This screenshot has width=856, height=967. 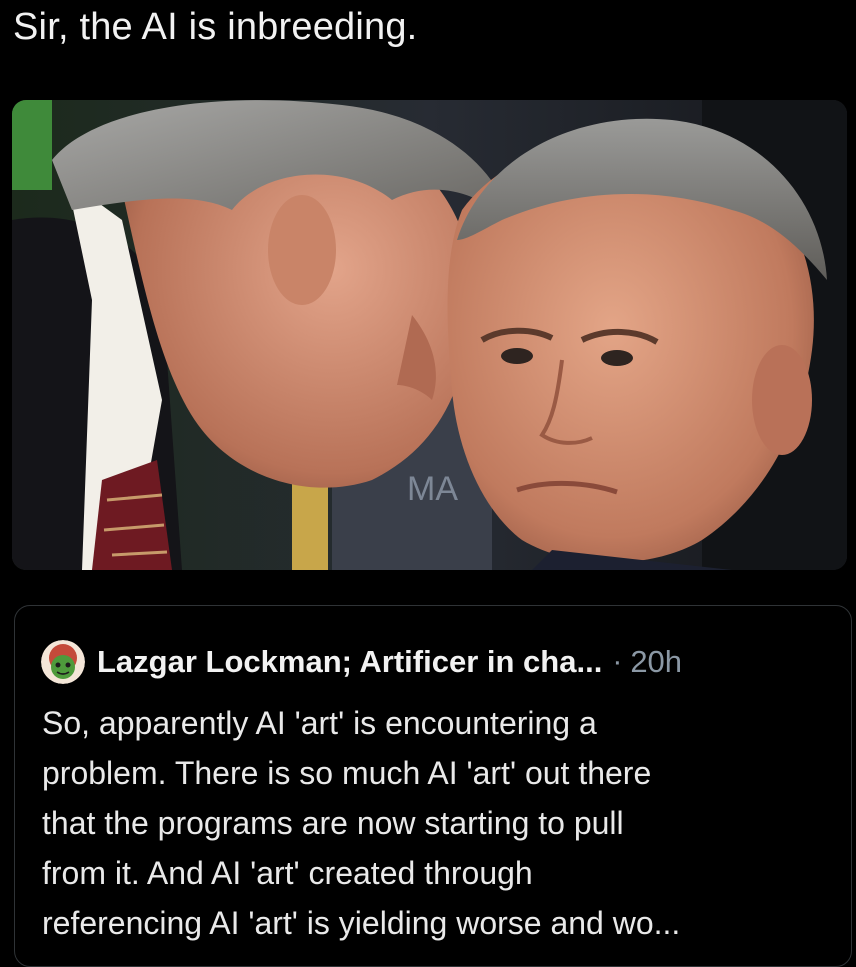 I want to click on svg-text: MA, so click(x=432, y=489).